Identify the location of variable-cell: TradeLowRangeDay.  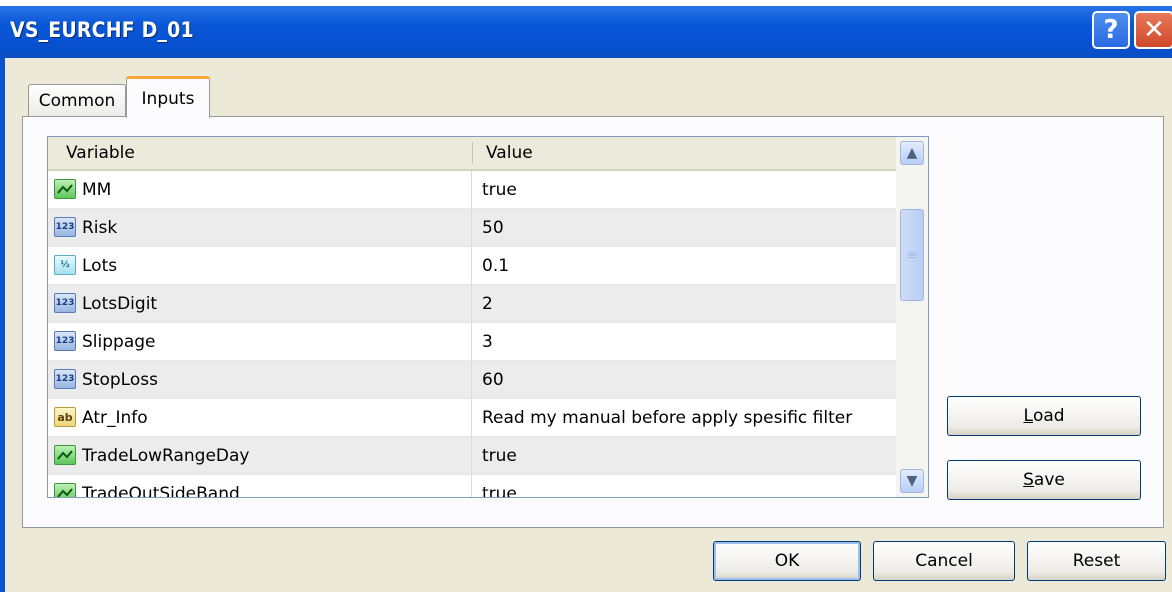
(260, 456).